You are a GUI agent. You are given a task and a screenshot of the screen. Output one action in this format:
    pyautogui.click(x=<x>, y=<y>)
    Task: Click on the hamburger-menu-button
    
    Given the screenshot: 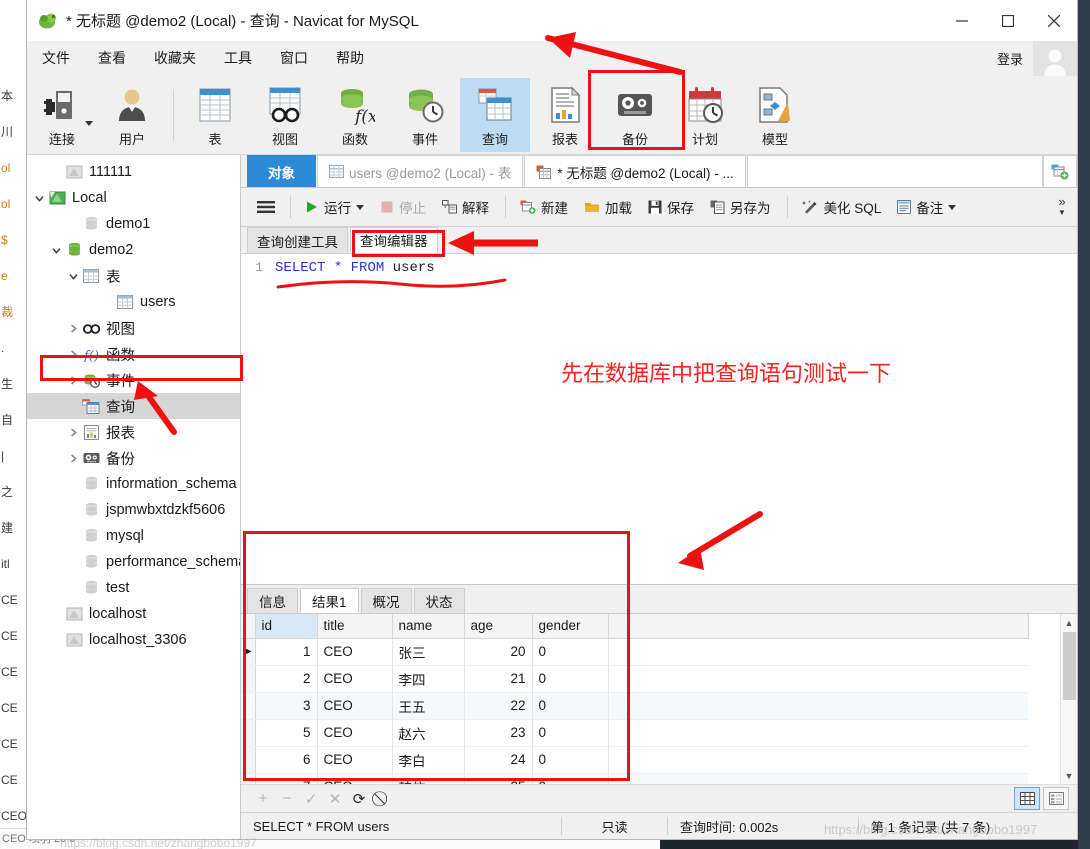 What is the action you would take?
    pyautogui.click(x=266, y=207)
    